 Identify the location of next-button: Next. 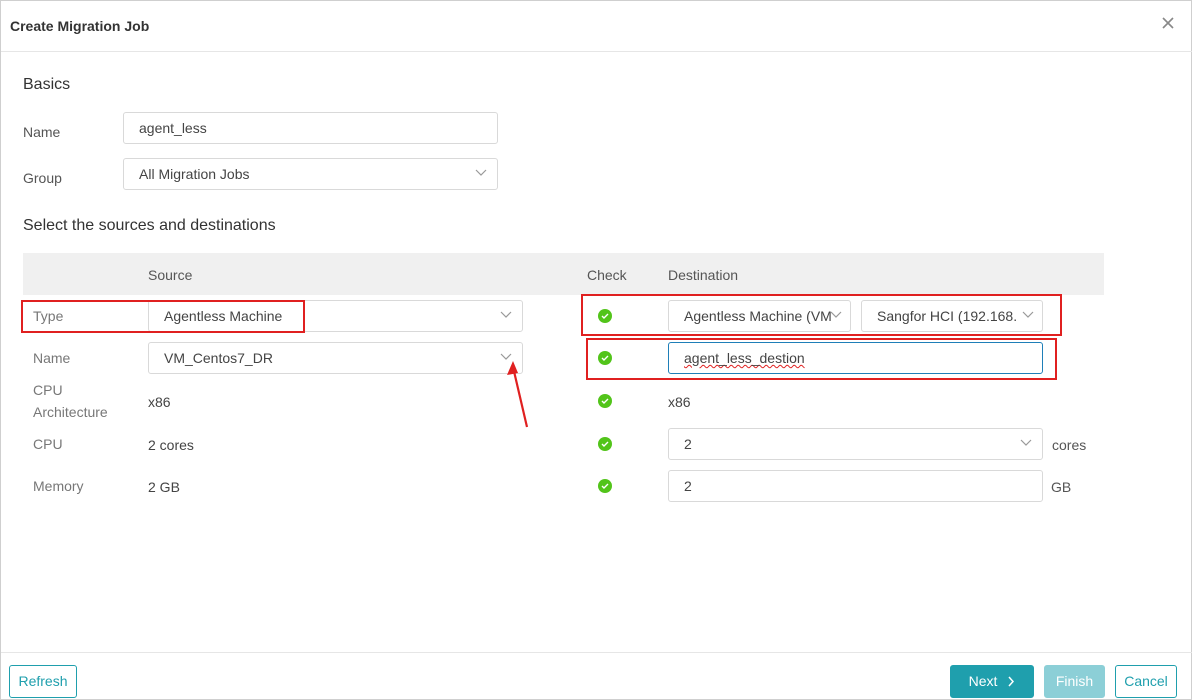
(992, 681).